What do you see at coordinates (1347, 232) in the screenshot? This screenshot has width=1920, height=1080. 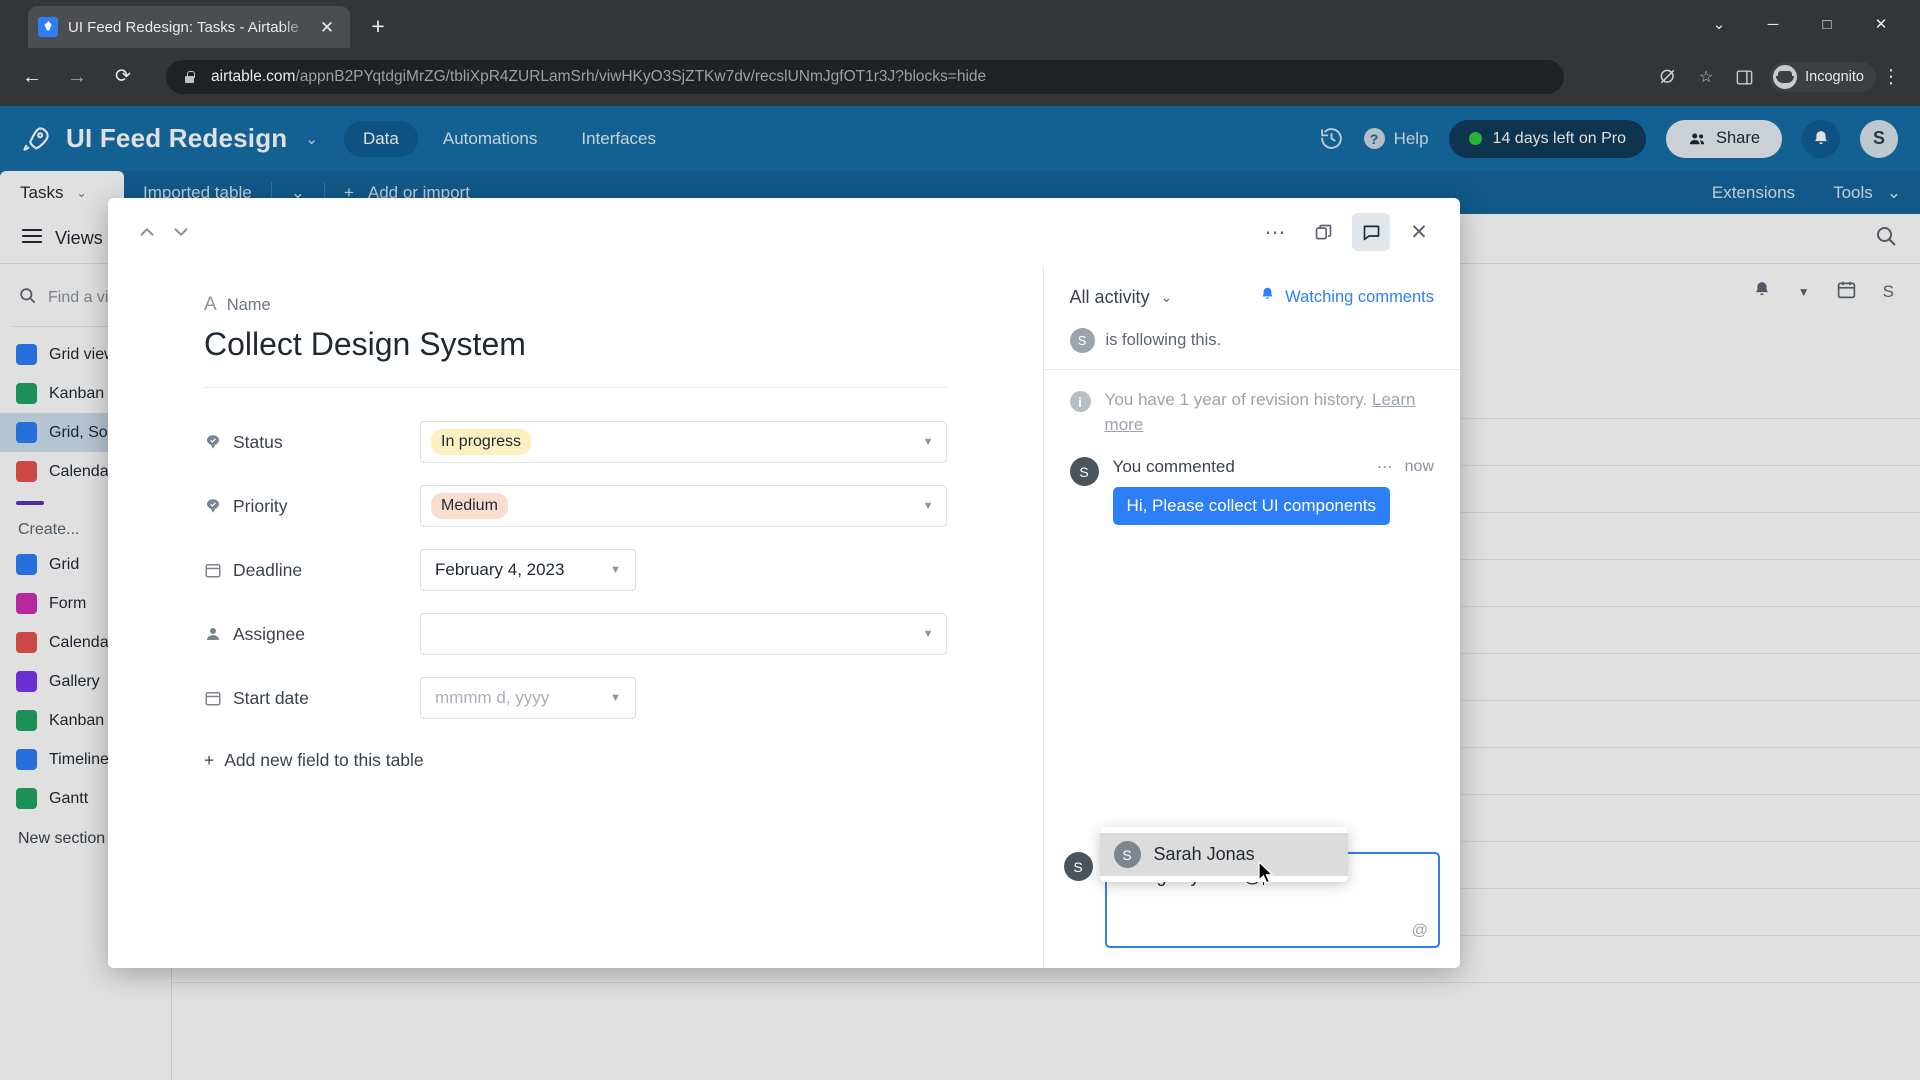 I see `record-modal-actions: ⋯ ✕` at bounding box center [1347, 232].